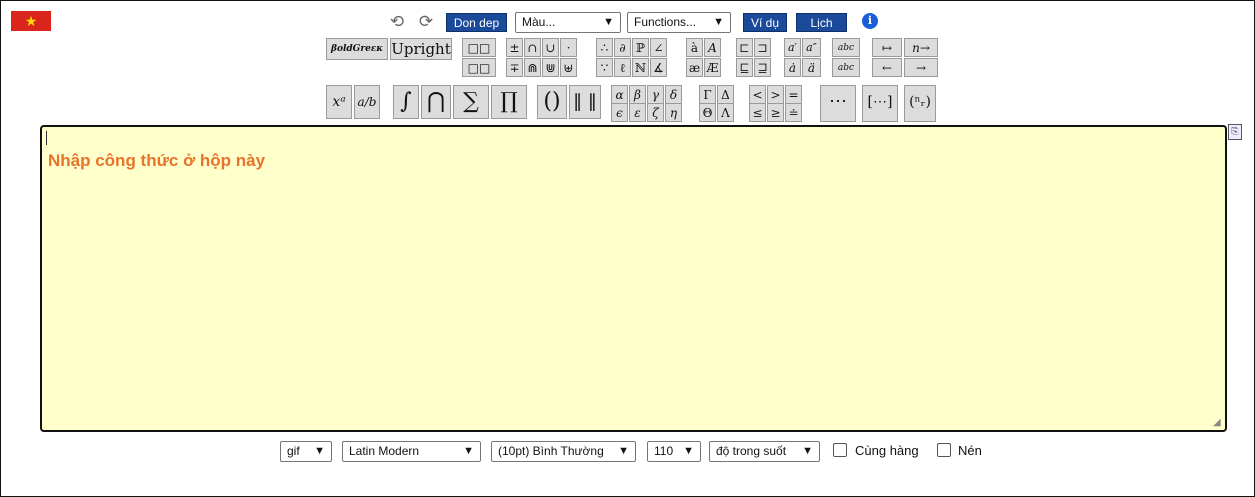  Describe the element at coordinates (622, 67) in the screenshot. I see `imath-button: ℓ` at that location.